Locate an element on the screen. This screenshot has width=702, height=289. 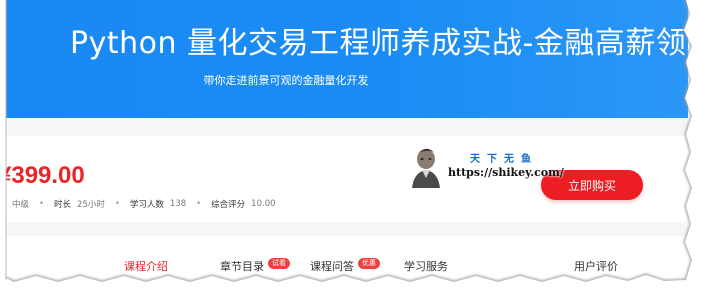
tab-qa-badge: 优惠 is located at coordinates (369, 263).